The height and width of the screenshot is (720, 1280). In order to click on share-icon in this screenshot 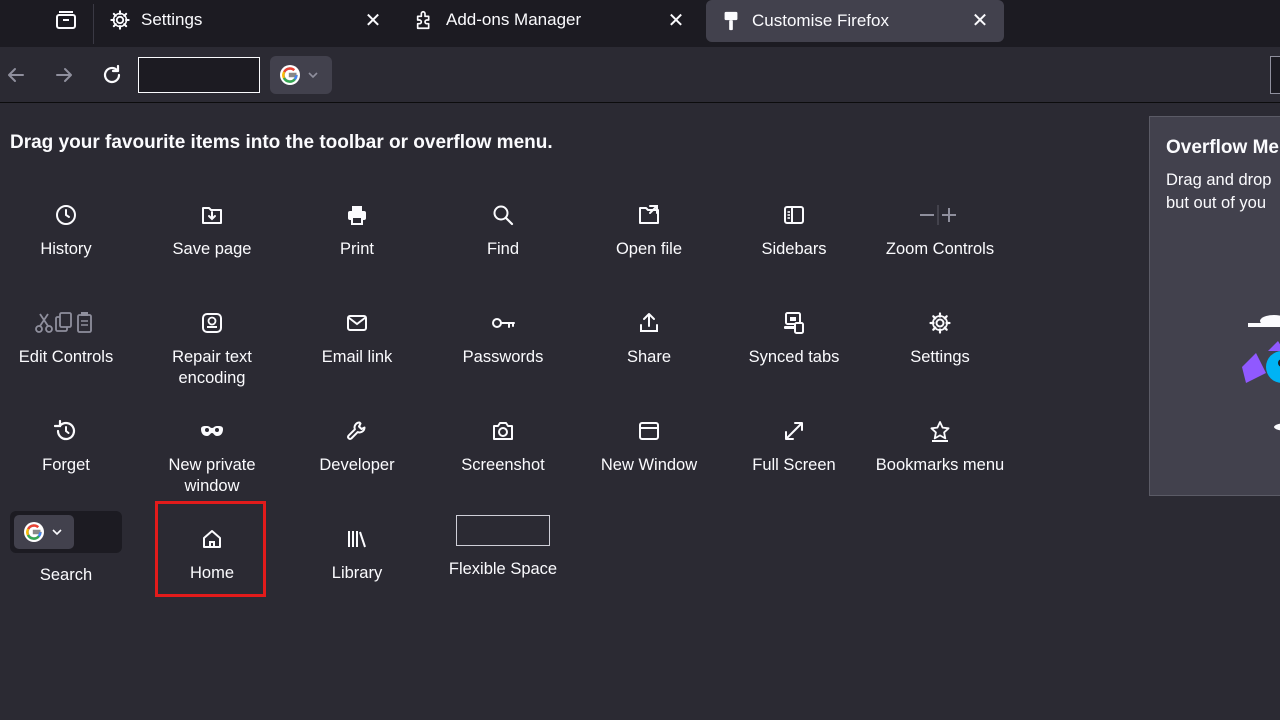, I will do `click(649, 322)`.